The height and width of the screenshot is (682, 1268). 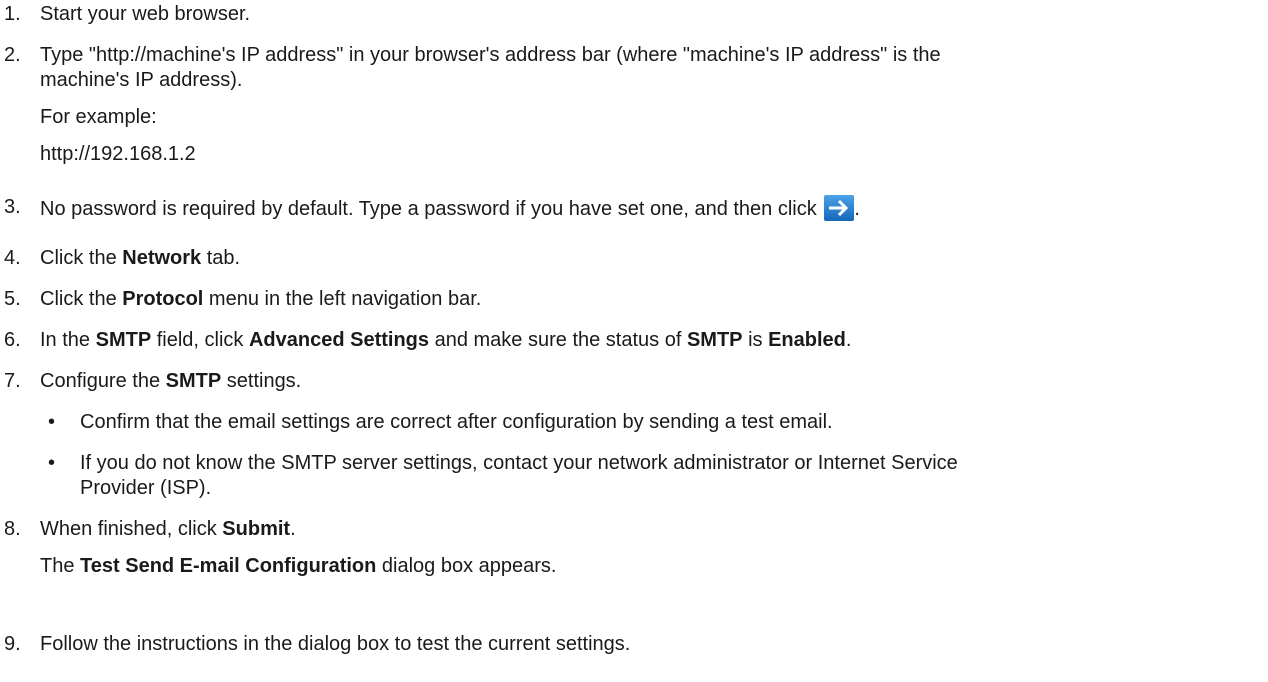 I want to click on step-1: 1. Start your web browser., so click(x=125, y=14).